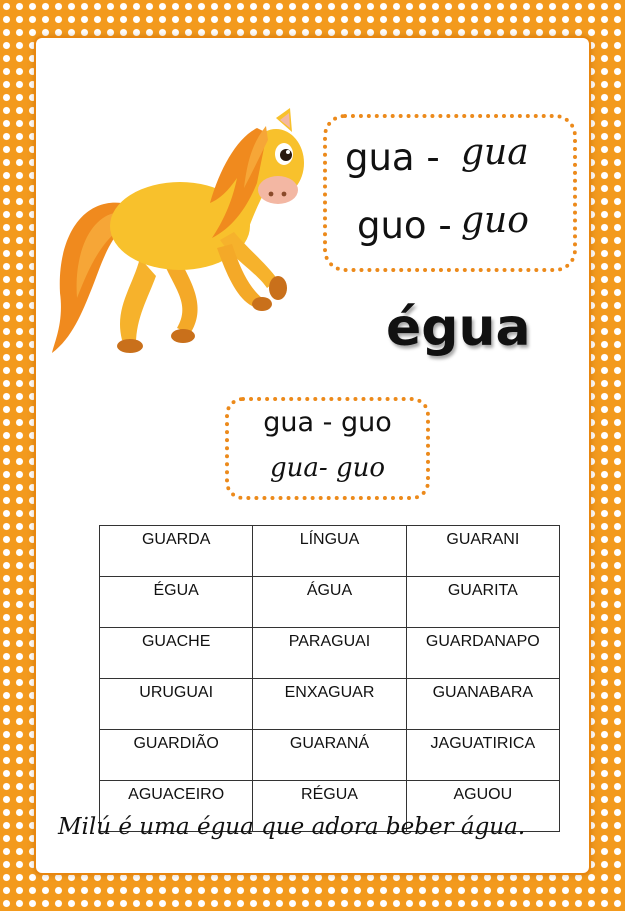 This screenshot has width=625, height=911. What do you see at coordinates (176, 653) in the screenshot?
I see `table-cell: GUACHE` at bounding box center [176, 653].